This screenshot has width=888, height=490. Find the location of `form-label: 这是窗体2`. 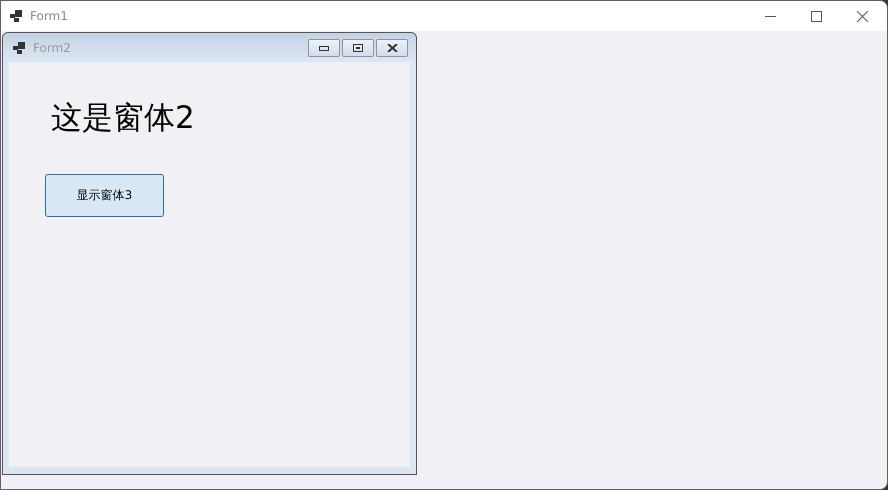

form-label: 这是窗体2 is located at coordinates (123, 118).